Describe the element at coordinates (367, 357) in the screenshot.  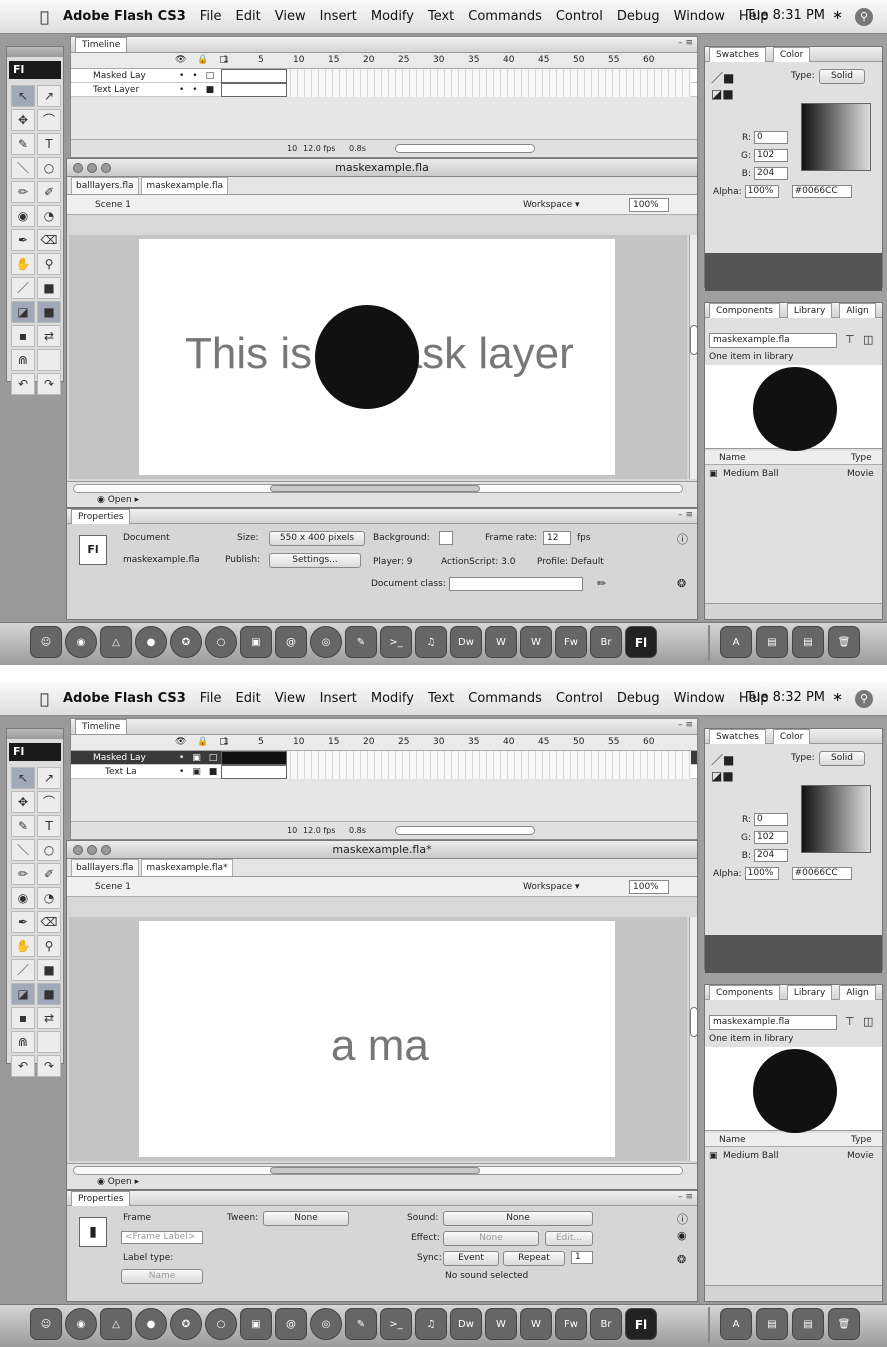
I see `mask-ball` at that location.